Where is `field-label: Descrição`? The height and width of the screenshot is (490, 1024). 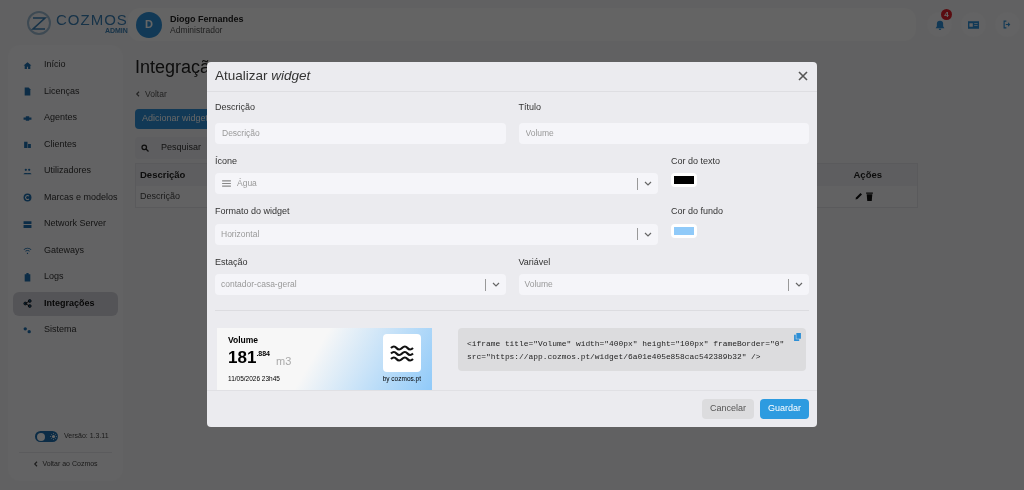 field-label: Descrição is located at coordinates (235, 107).